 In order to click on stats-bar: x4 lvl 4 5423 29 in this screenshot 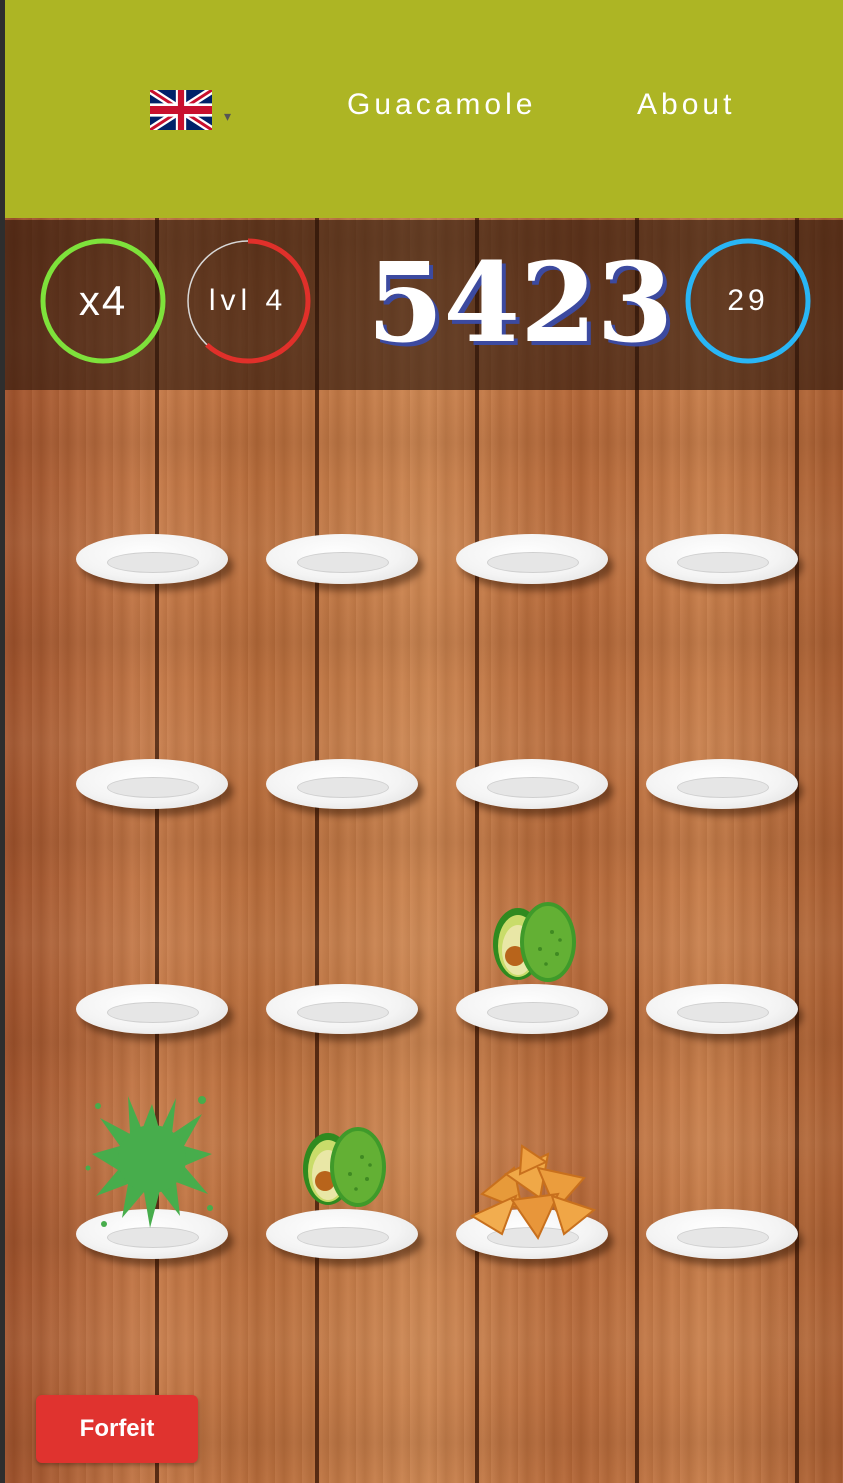, I will do `click(424, 305)`.